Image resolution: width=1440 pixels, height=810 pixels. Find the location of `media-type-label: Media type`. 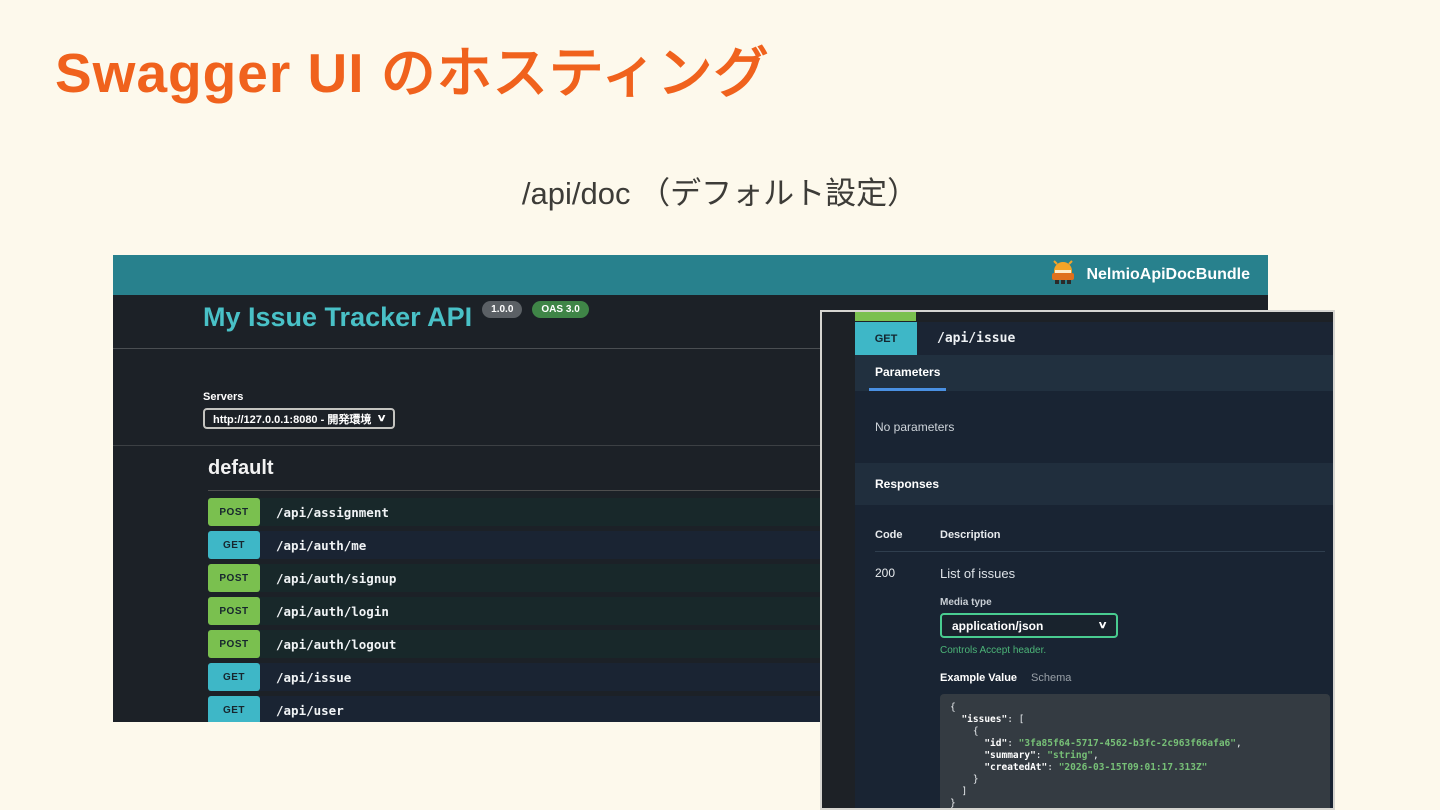

media-type-label: Media type is located at coordinates (966, 602).